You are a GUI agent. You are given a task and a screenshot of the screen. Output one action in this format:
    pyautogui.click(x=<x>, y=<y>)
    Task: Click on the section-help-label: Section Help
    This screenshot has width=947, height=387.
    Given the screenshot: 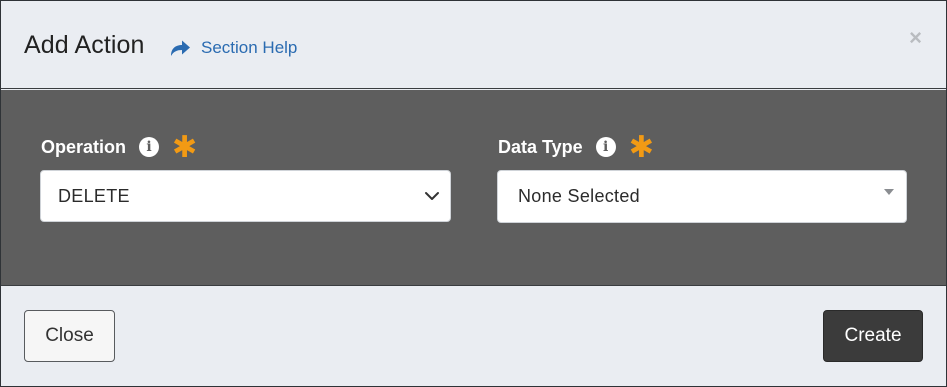 What is the action you would take?
    pyautogui.click(x=249, y=47)
    